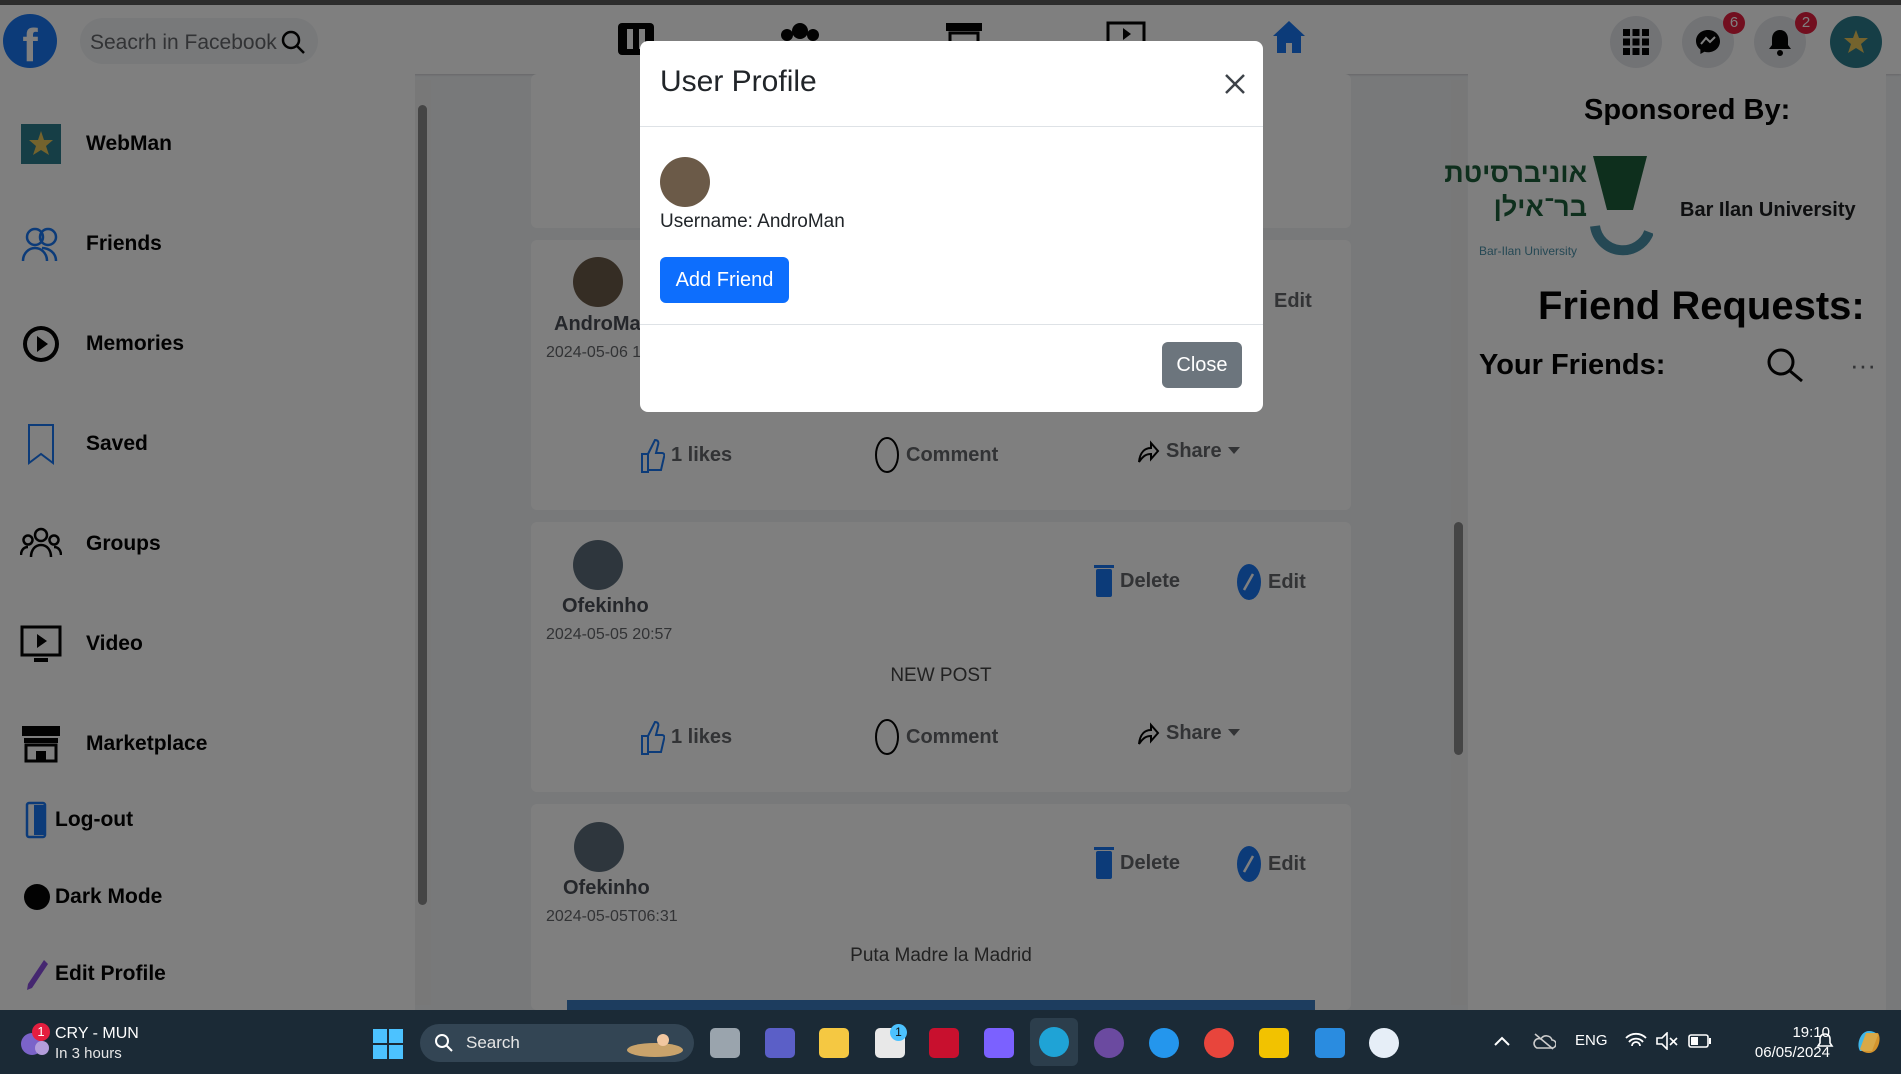  I want to click on chevron-up-icon, so click(1502, 1041).